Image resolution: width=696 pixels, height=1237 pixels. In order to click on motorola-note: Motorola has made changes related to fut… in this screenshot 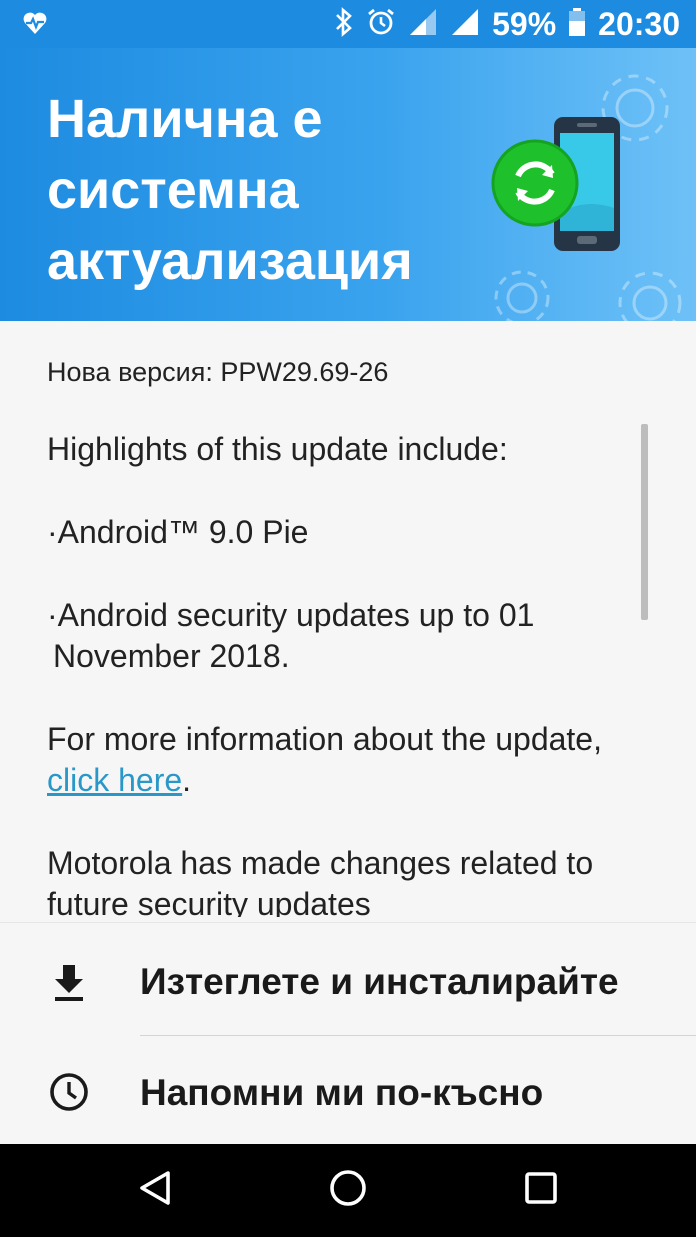, I will do `click(320, 881)`.